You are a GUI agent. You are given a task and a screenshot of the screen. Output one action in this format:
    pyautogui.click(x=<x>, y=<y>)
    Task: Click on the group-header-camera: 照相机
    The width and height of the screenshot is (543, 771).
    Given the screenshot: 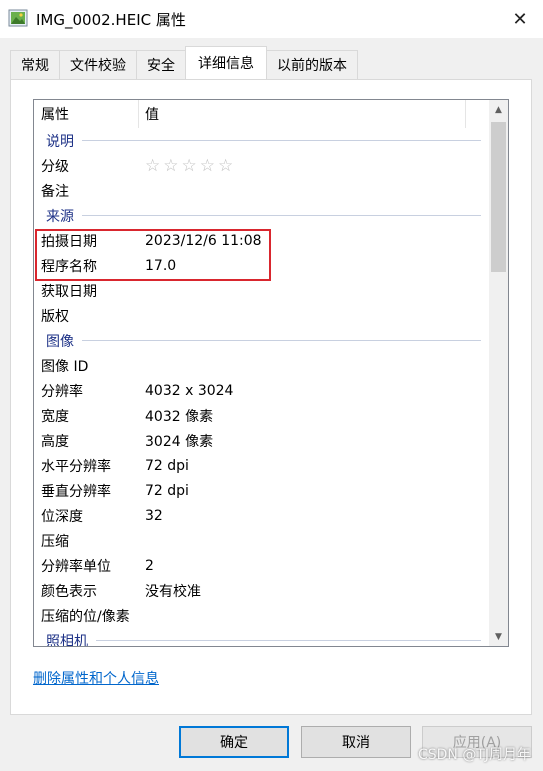 What is the action you would take?
    pyautogui.click(x=261, y=637)
    